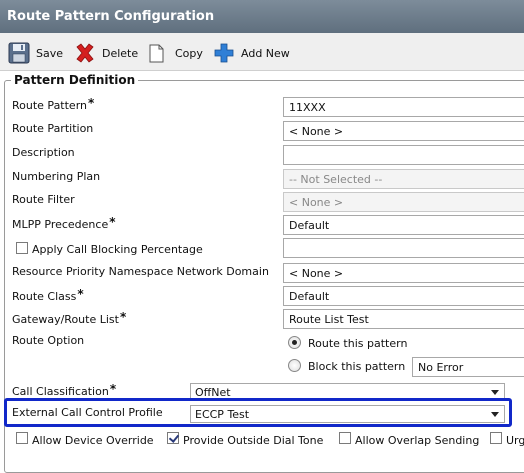 This screenshot has width=524, height=473. I want to click on route-partition-label: Route Partition, so click(53, 128).